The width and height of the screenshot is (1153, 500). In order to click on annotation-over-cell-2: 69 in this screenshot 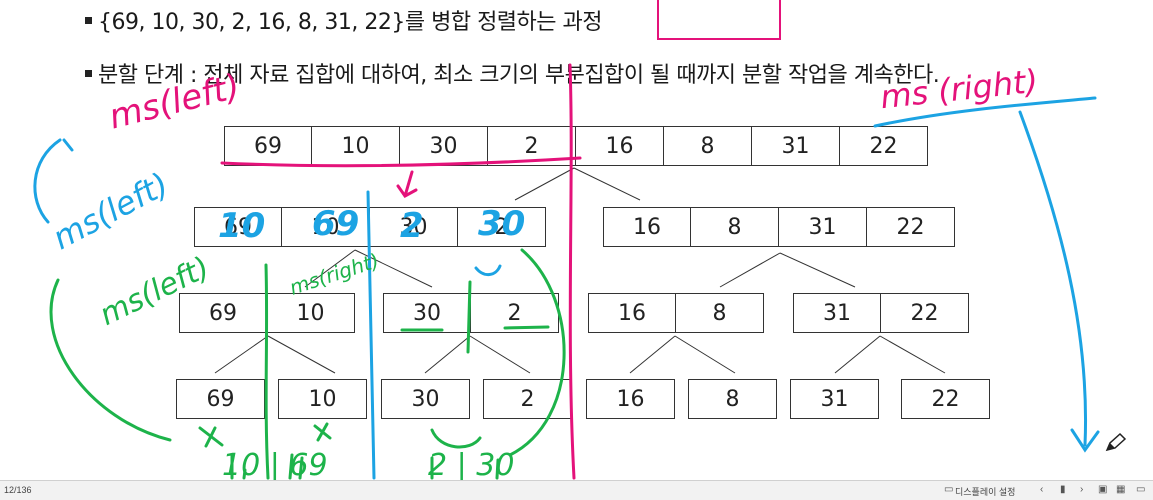, I will do `click(336, 224)`.